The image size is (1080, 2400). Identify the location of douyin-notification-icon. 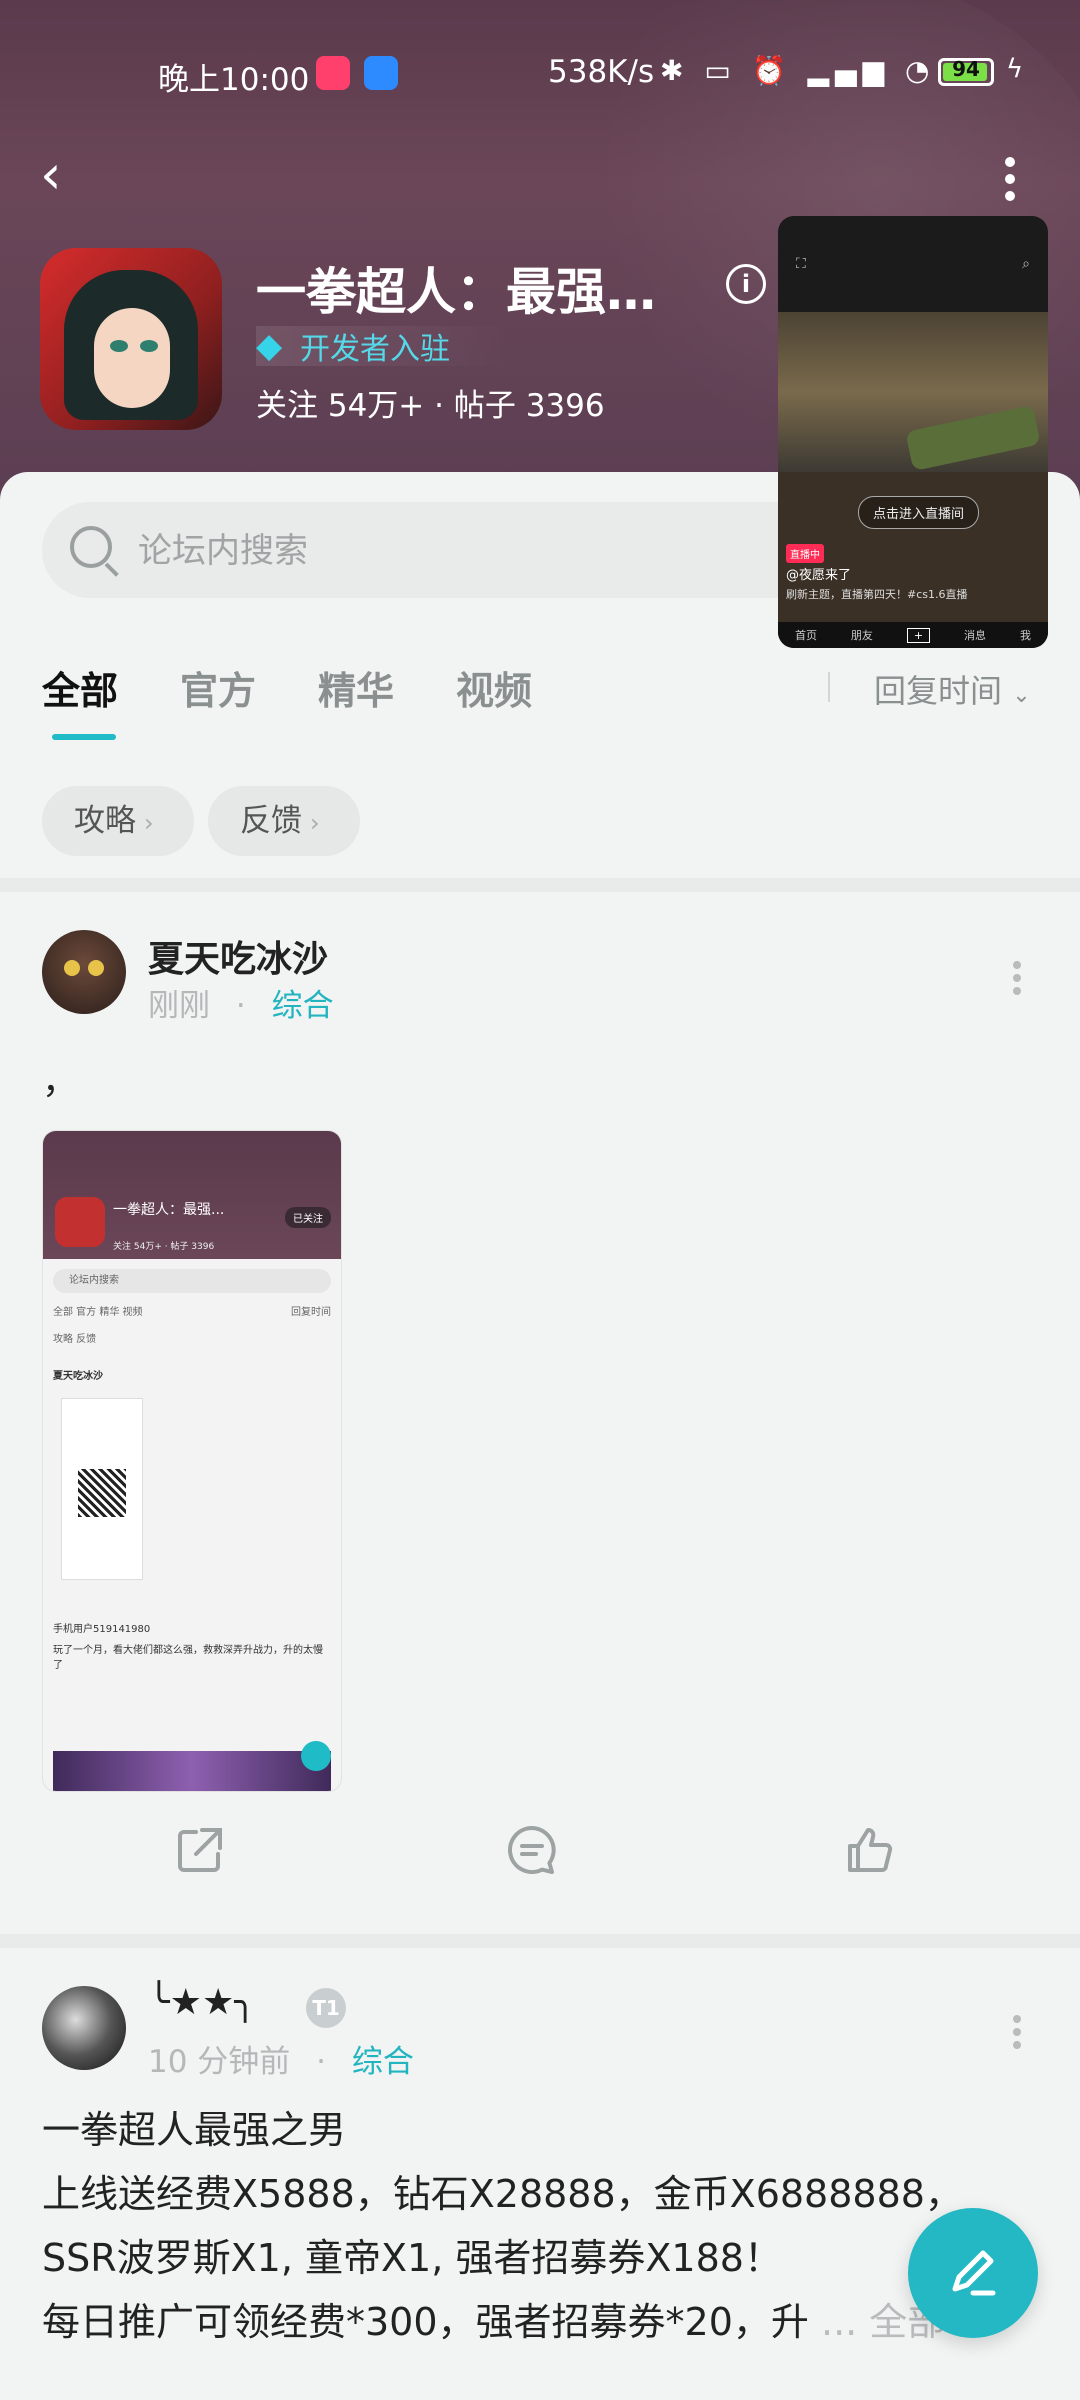
(333, 73).